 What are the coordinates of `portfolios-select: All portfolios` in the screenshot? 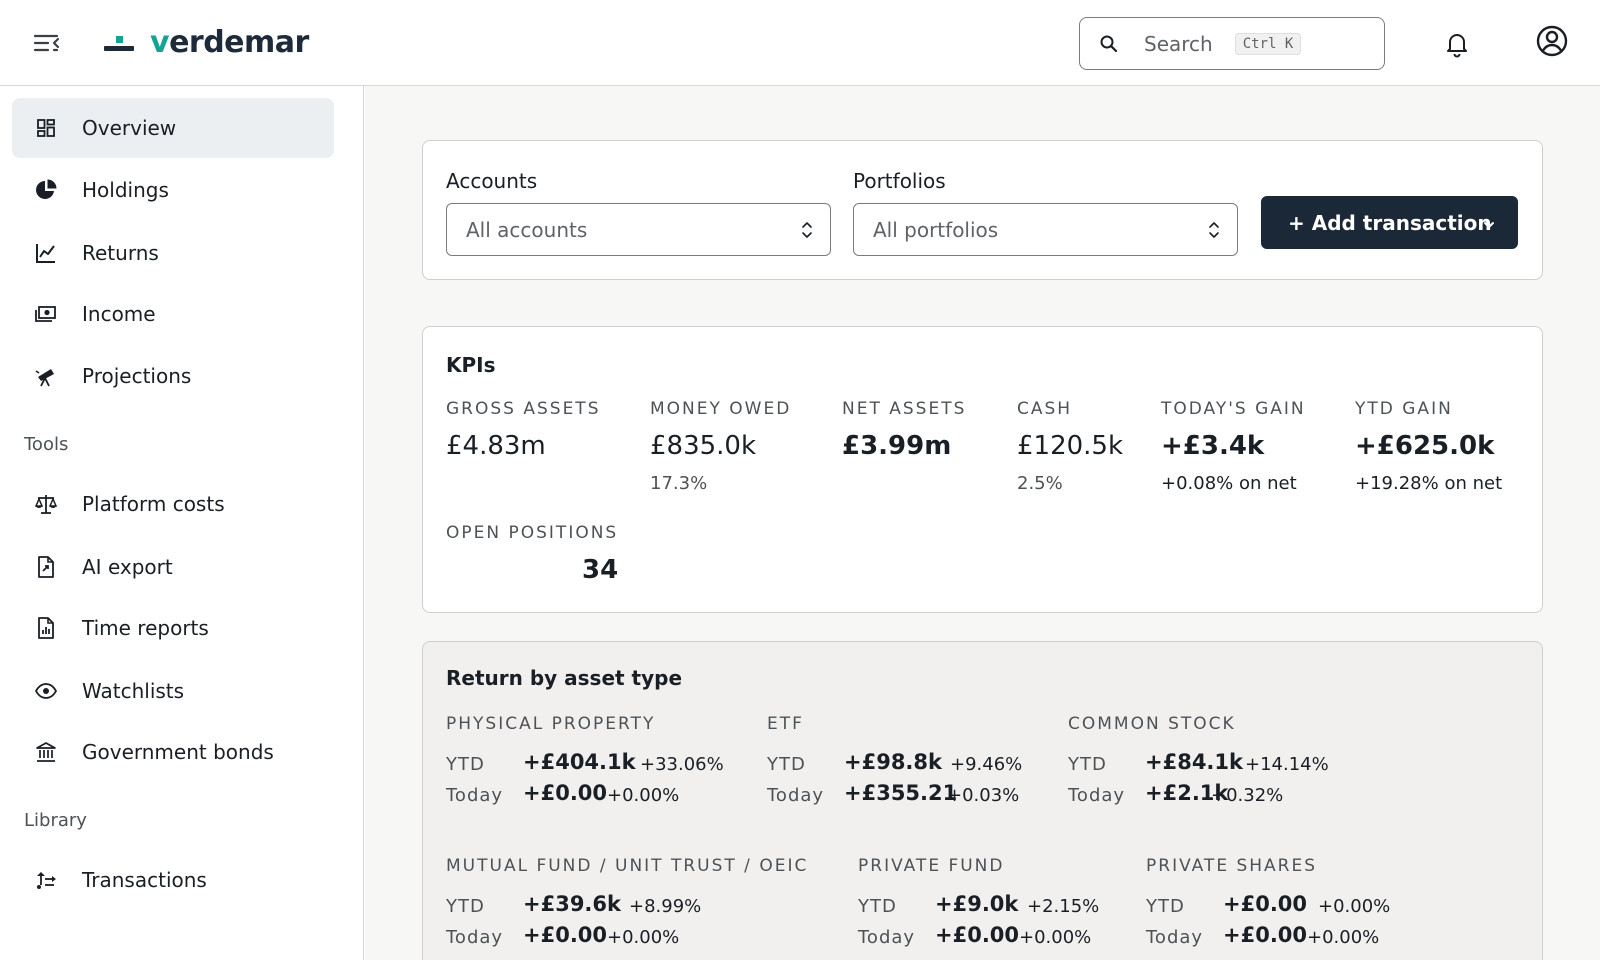 It's located at (1045, 229).